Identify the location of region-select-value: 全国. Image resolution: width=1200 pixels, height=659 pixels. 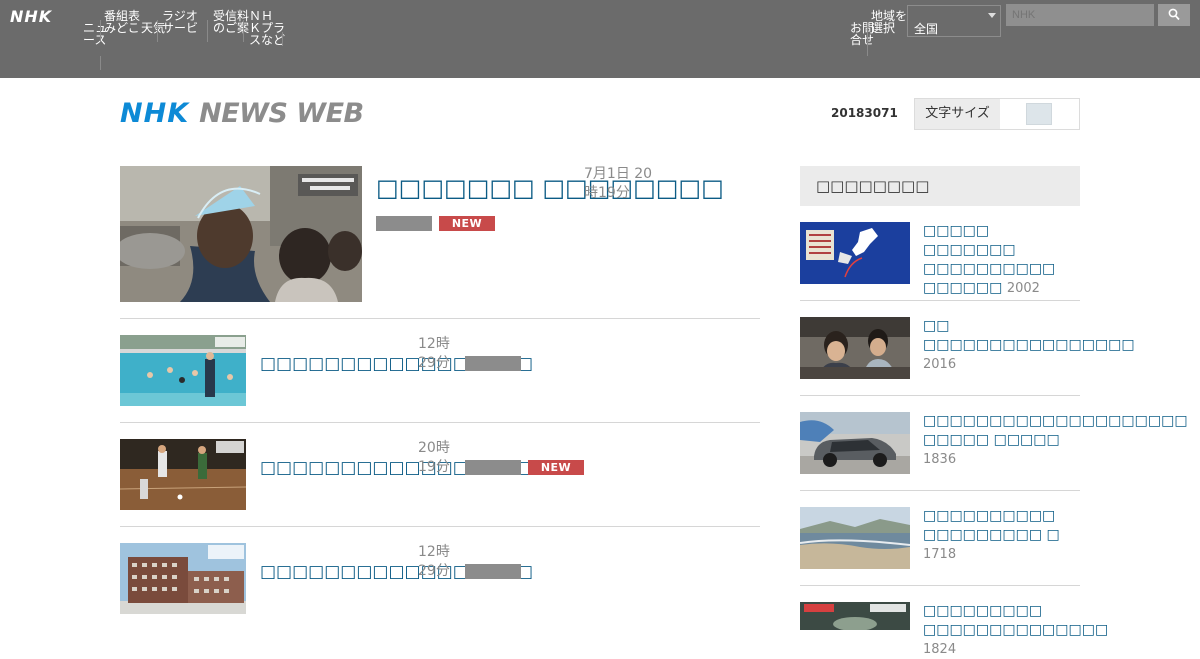
(926, 29).